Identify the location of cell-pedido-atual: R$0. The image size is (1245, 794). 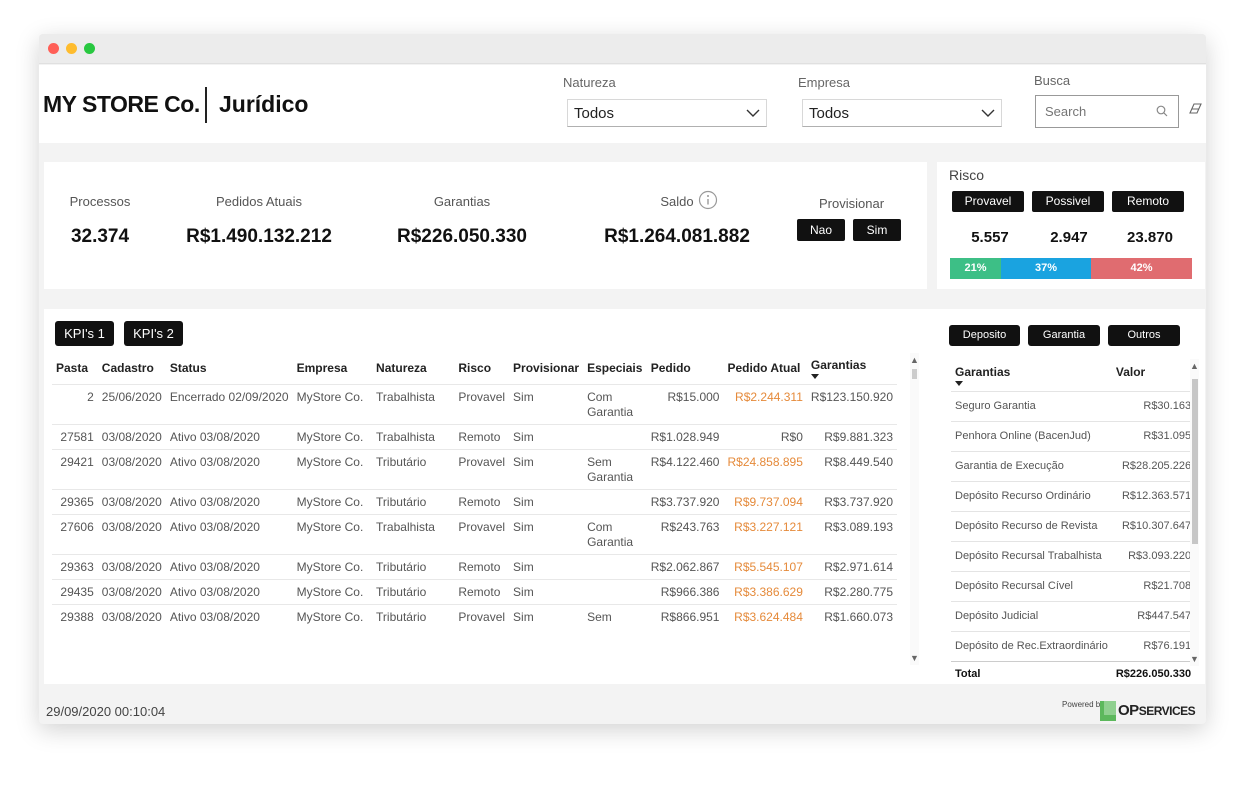
(765, 436).